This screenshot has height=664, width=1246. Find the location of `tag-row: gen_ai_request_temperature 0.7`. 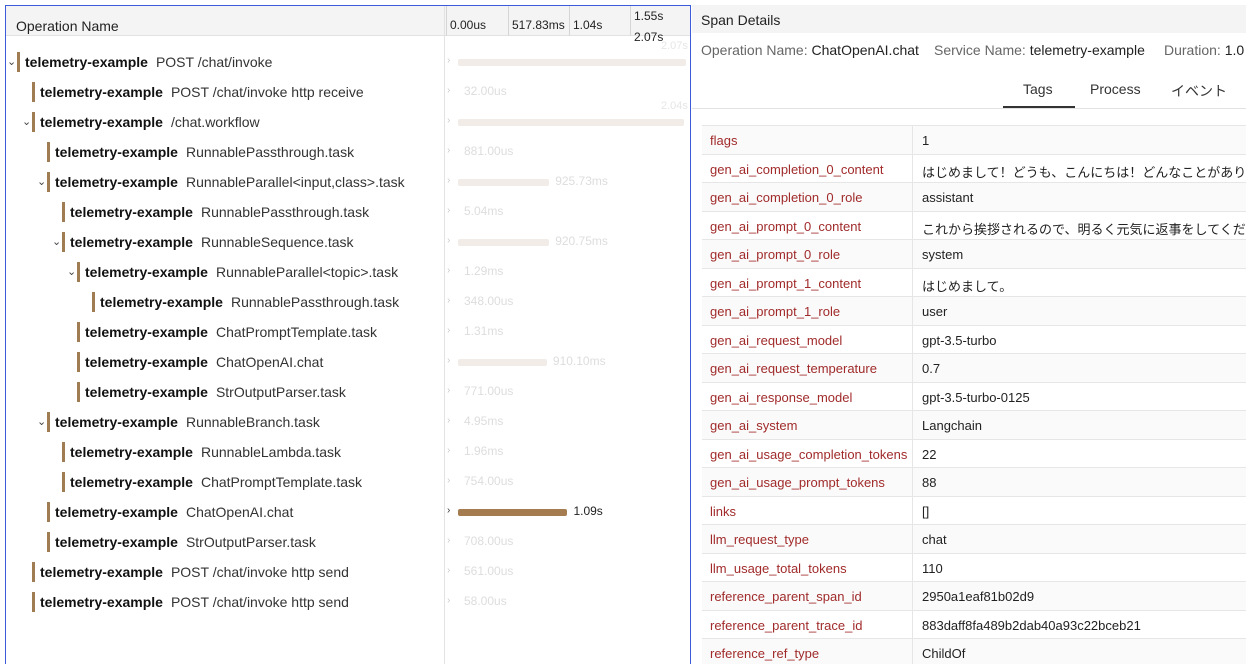

tag-row: gen_ai_request_temperature 0.7 is located at coordinates (974, 368).